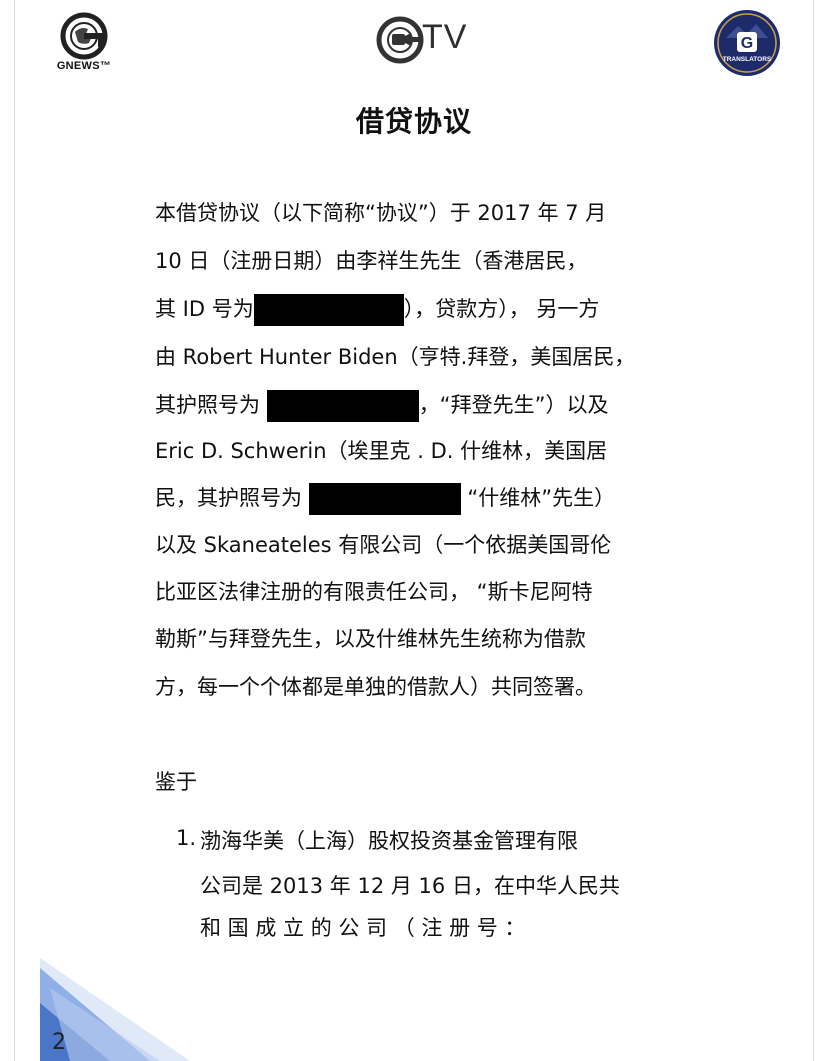 The height and width of the screenshot is (1061, 828). What do you see at coordinates (363, 928) in the screenshot?
I see `list-item-line: 和 国 成 立 的 公 司 （ 注 册 号 ：` at bounding box center [363, 928].